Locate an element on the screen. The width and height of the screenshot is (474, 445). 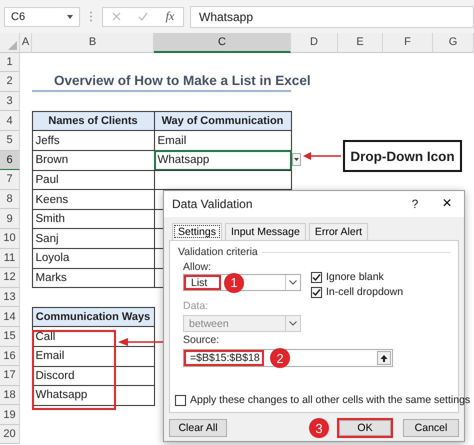
column-heading: Names of Clients is located at coordinates (93, 121).